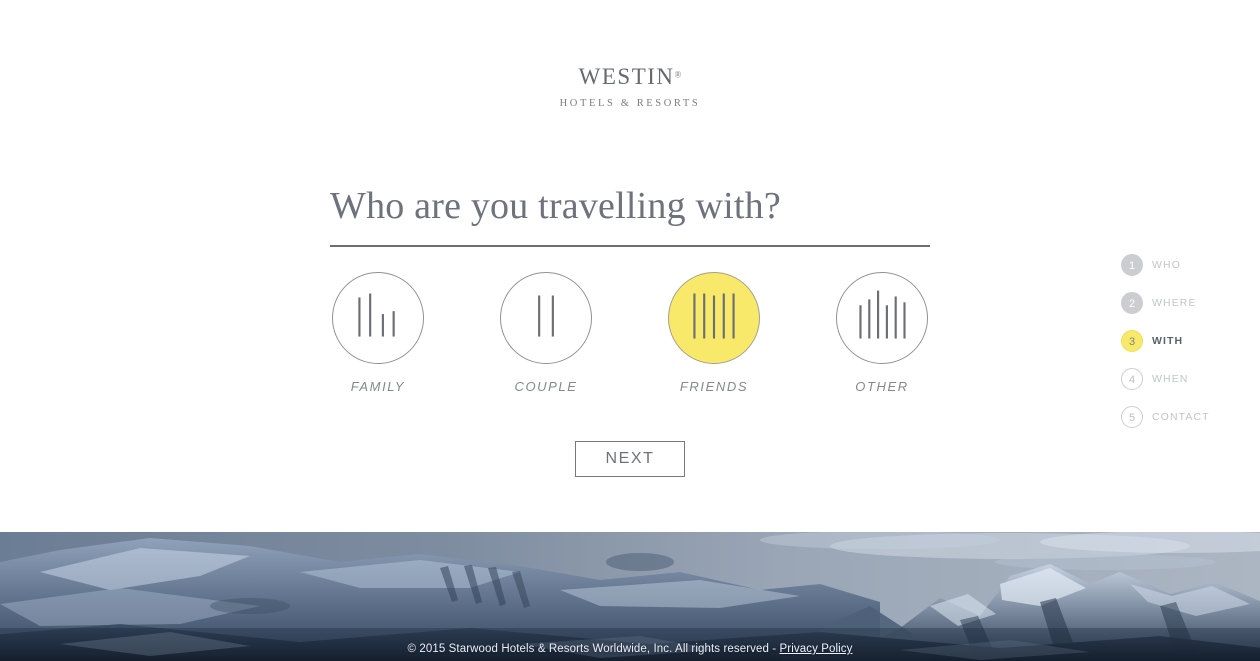 Image resolution: width=1260 pixels, height=661 pixels. I want to click on stepper-item-where: 2 WHERE, so click(1190, 303).